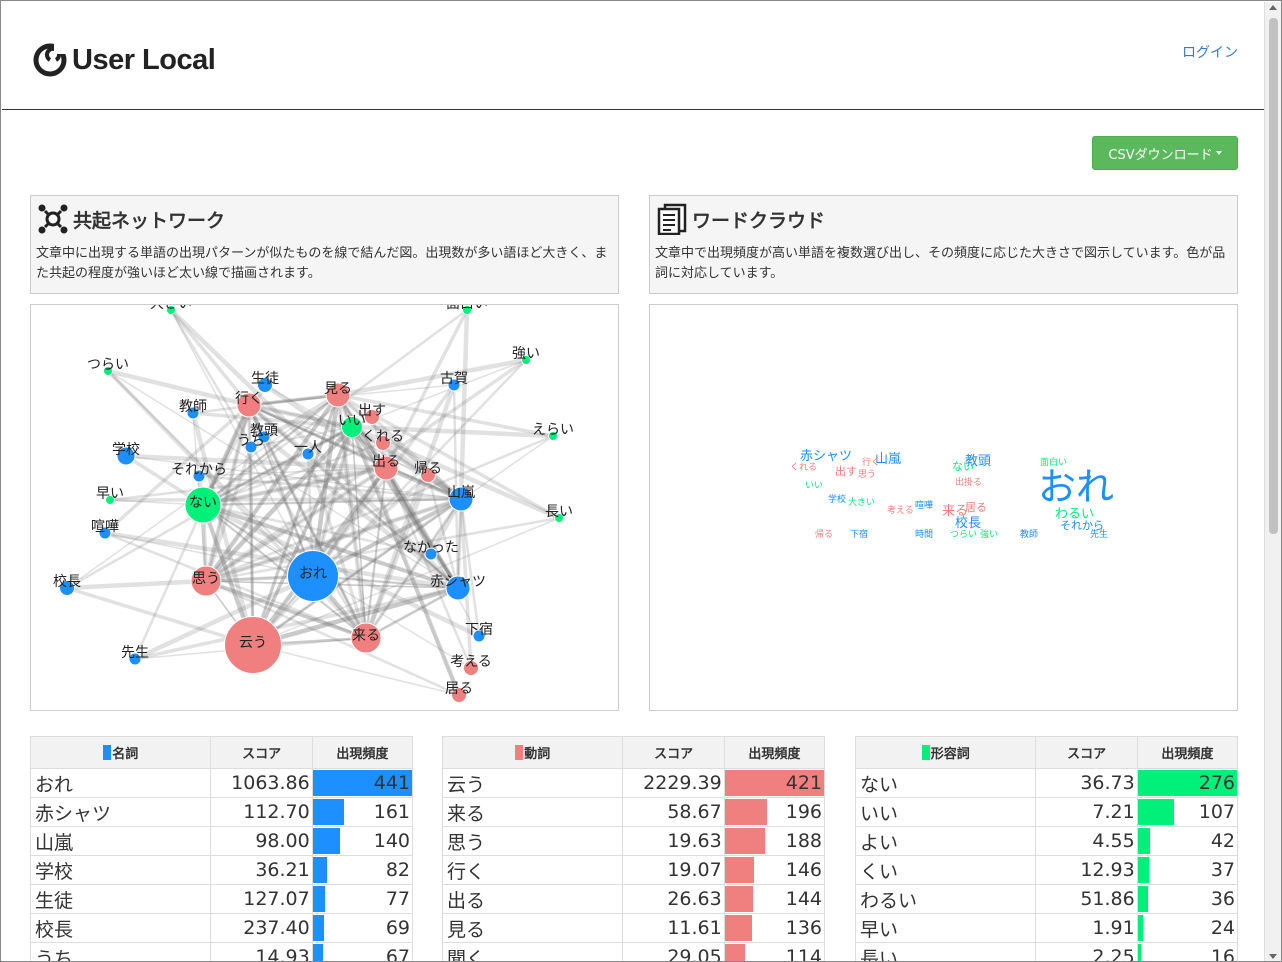  What do you see at coordinates (803, 954) in the screenshot?
I see `frequency-value: 114` at bounding box center [803, 954].